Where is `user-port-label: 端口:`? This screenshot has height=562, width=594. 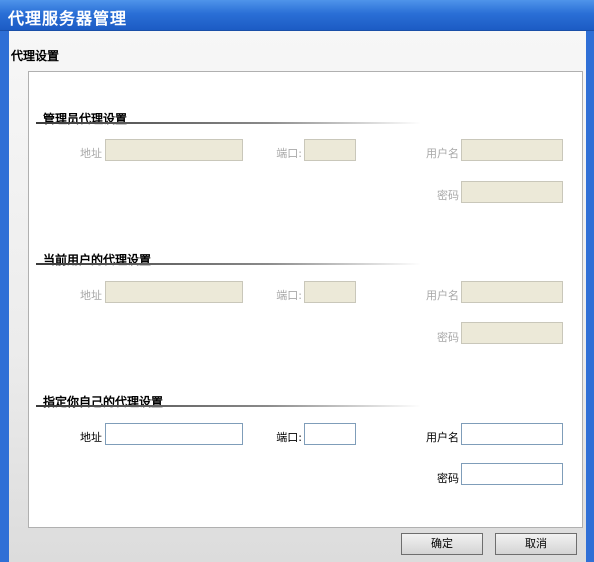 user-port-label: 端口: is located at coordinates (289, 295).